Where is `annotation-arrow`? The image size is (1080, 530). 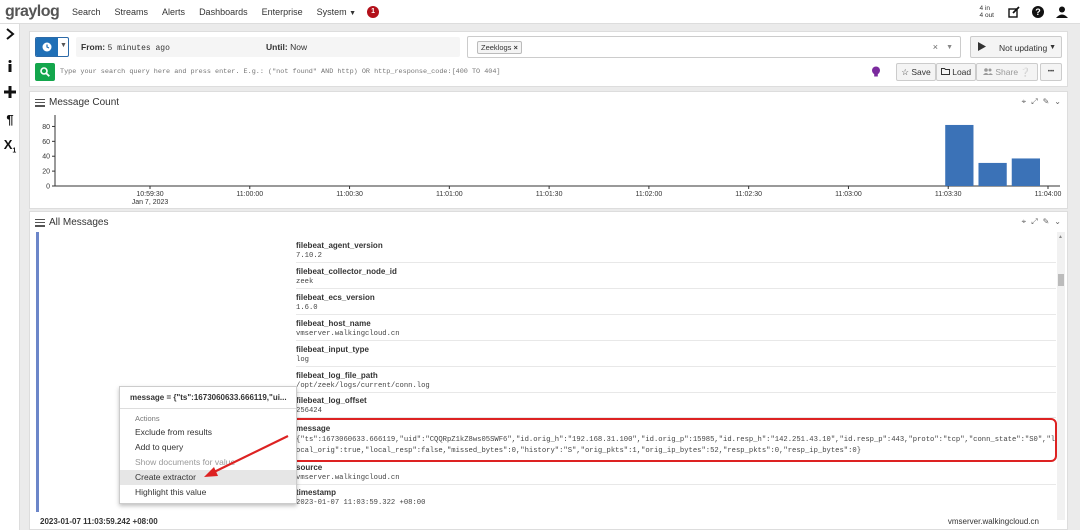
annotation-arrow is located at coordinates (246, 456).